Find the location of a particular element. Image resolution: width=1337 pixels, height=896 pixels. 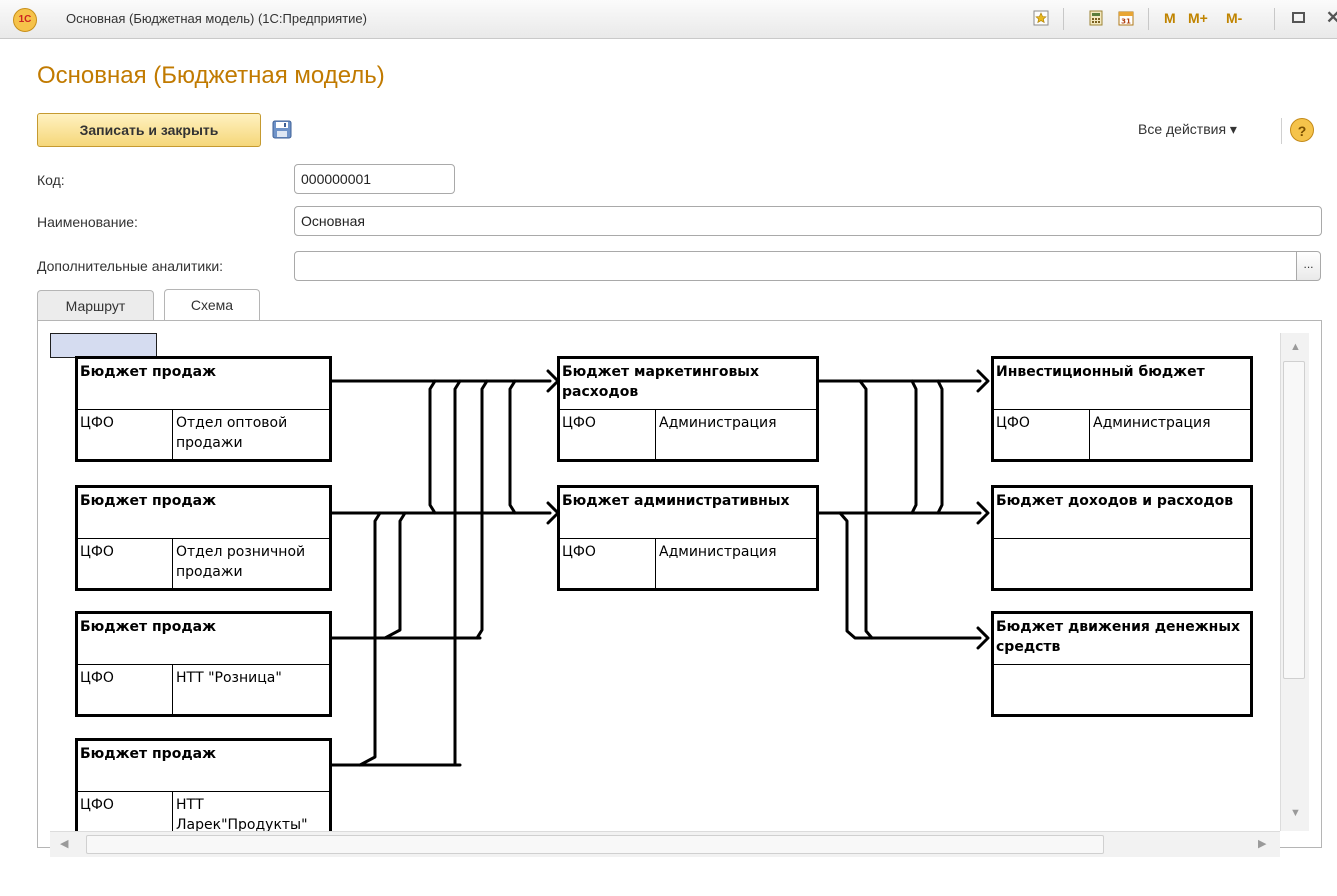

calculator-icon is located at coordinates (1096, 18).